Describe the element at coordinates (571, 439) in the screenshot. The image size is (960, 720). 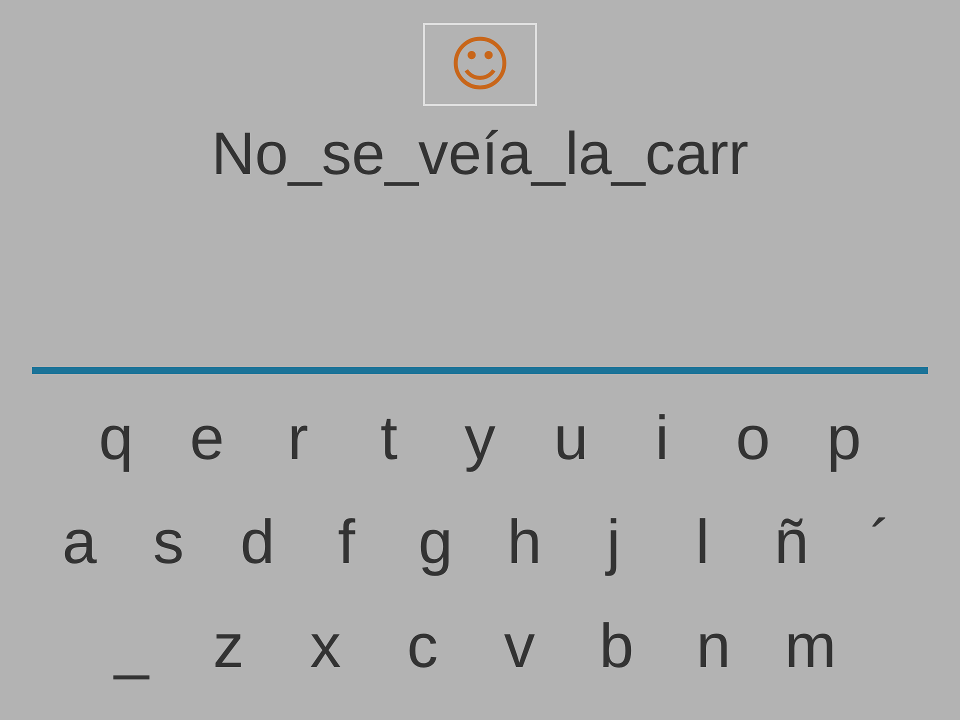
I see `letter-key: u` at that location.